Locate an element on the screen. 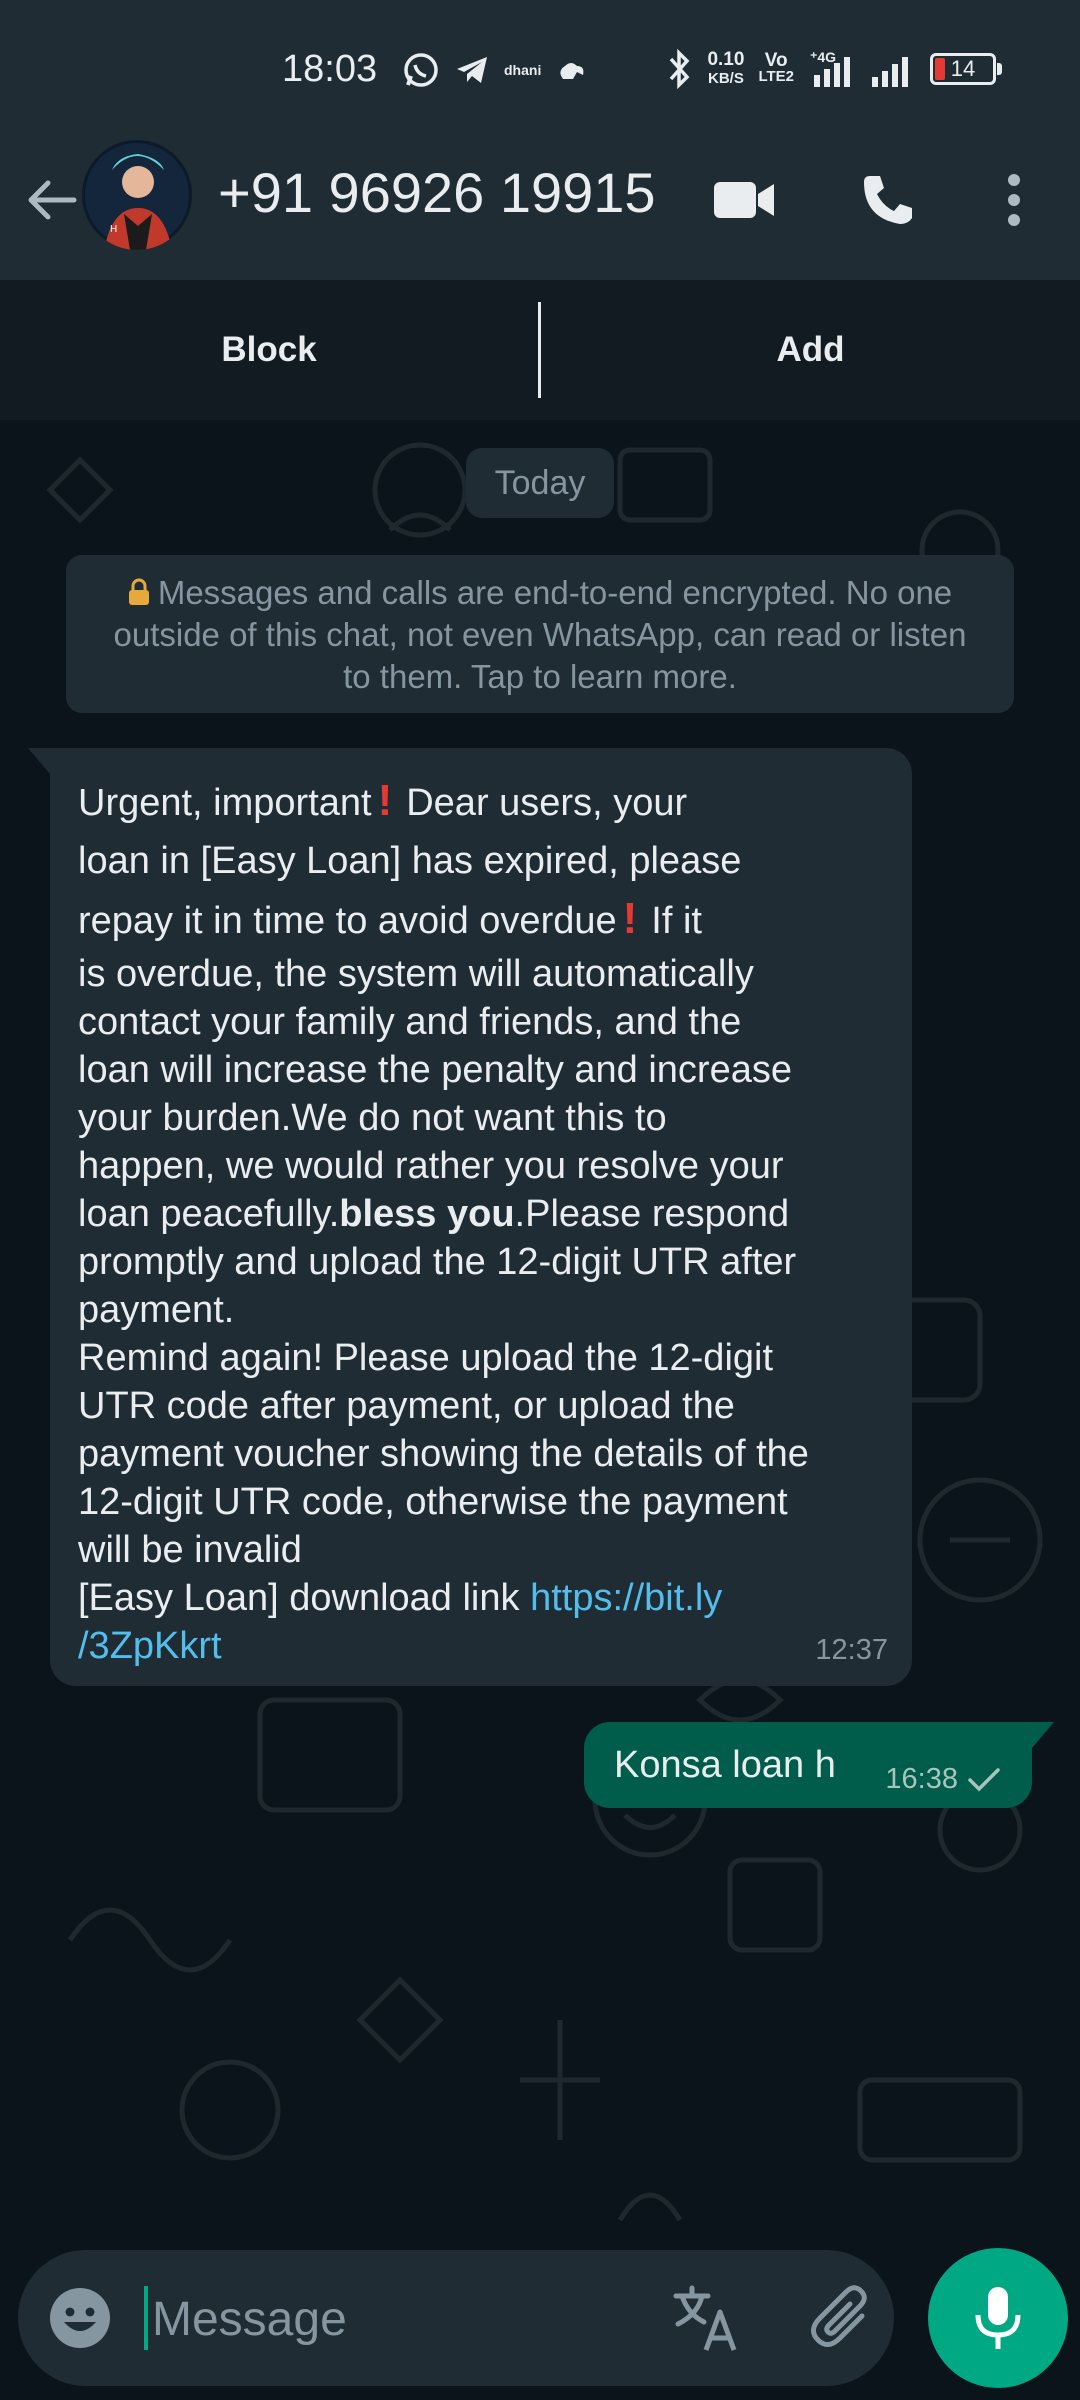 The height and width of the screenshot is (2400, 1080). lock-icon is located at coordinates (138, 591).